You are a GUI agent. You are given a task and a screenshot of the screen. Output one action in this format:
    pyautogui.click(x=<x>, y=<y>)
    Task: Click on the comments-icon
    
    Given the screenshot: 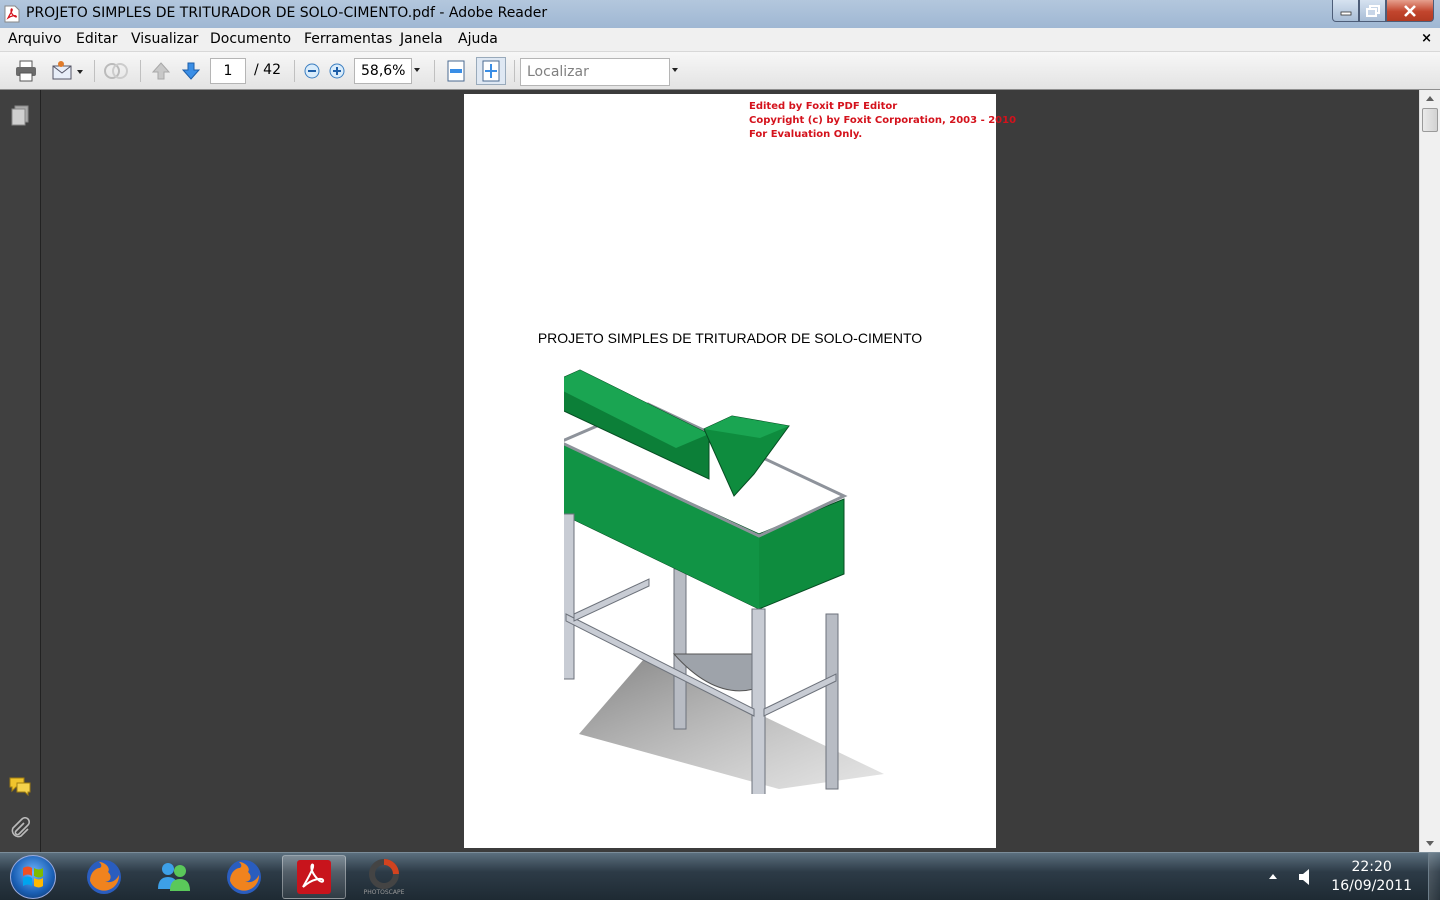 What is the action you would take?
    pyautogui.click(x=20, y=786)
    